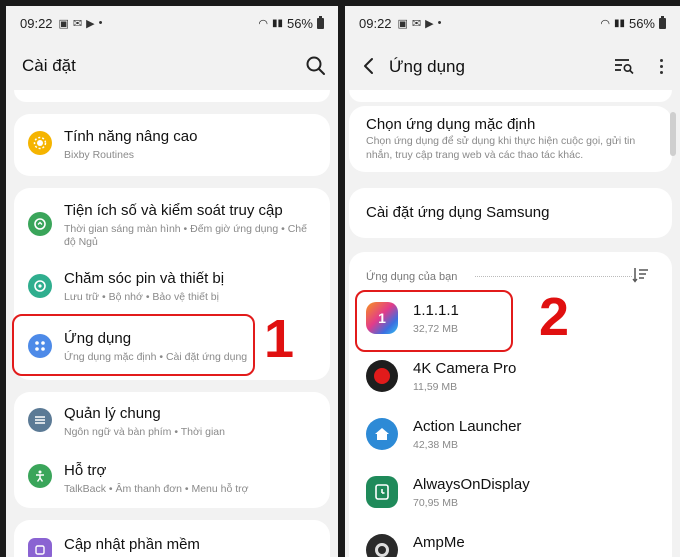  What do you see at coordinates (427, 66) in the screenshot?
I see `page-title: Ứng dụng` at bounding box center [427, 66].